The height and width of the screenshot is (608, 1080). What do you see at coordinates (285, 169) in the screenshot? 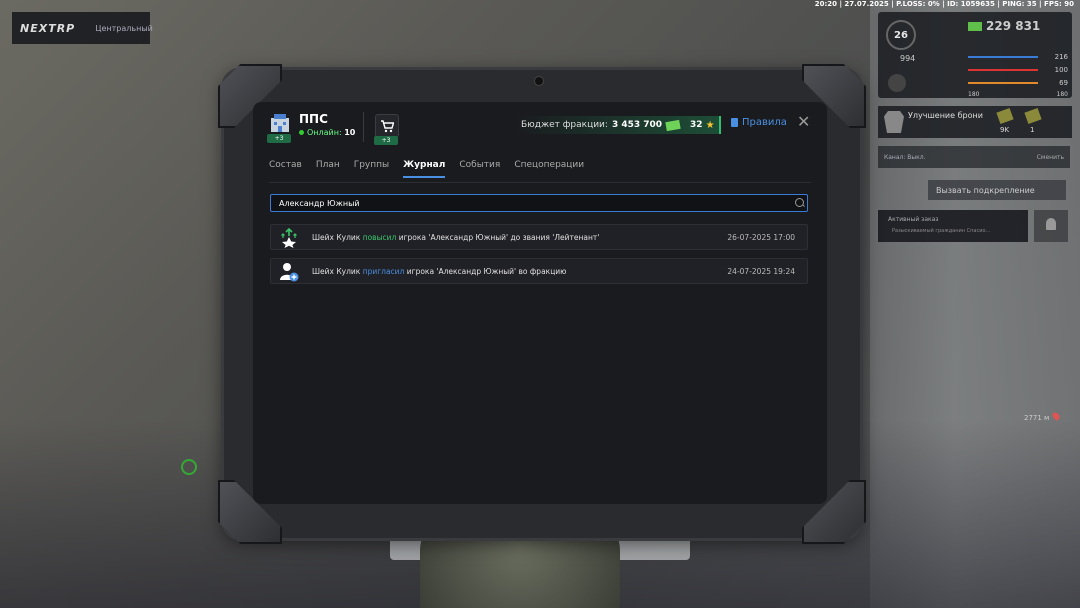
I see `tab-roster: Состав` at bounding box center [285, 169].